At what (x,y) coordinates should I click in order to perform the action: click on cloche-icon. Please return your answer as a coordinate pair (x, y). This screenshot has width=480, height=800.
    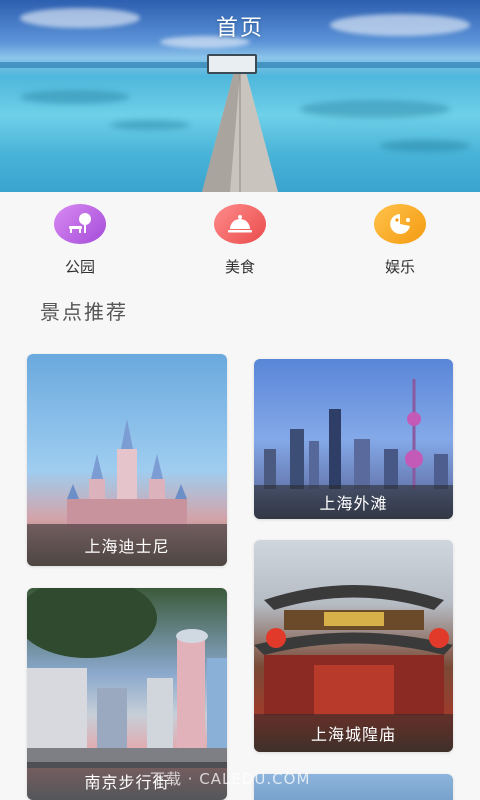
    Looking at the image, I should click on (240, 224).